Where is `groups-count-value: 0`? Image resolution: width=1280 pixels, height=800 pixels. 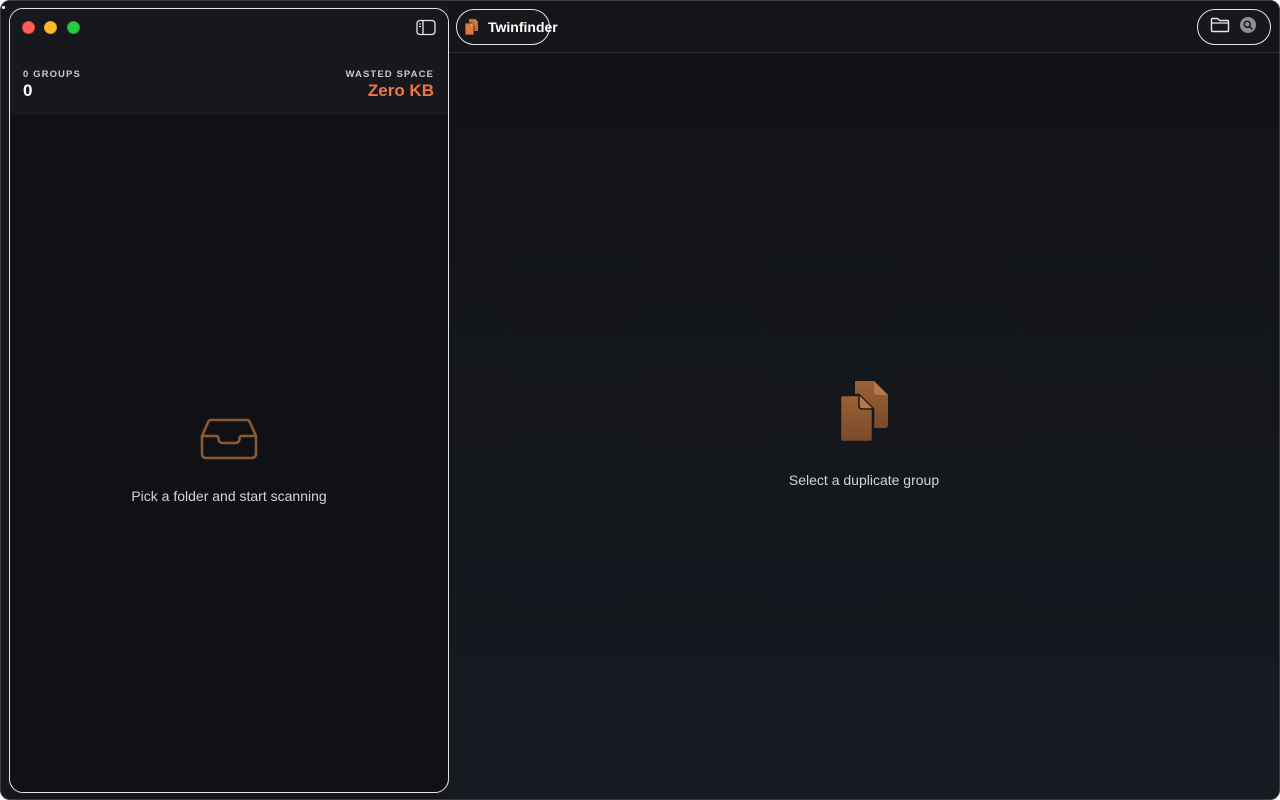 groups-count-value: 0 is located at coordinates (28, 90).